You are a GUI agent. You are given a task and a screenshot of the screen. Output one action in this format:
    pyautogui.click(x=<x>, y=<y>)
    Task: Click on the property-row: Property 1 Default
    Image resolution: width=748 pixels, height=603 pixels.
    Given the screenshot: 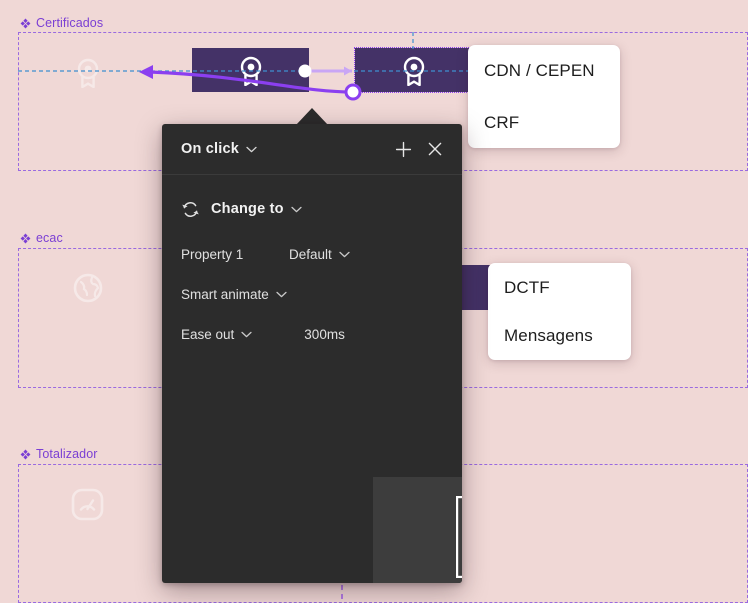 What is the action you would take?
    pyautogui.click(x=312, y=254)
    